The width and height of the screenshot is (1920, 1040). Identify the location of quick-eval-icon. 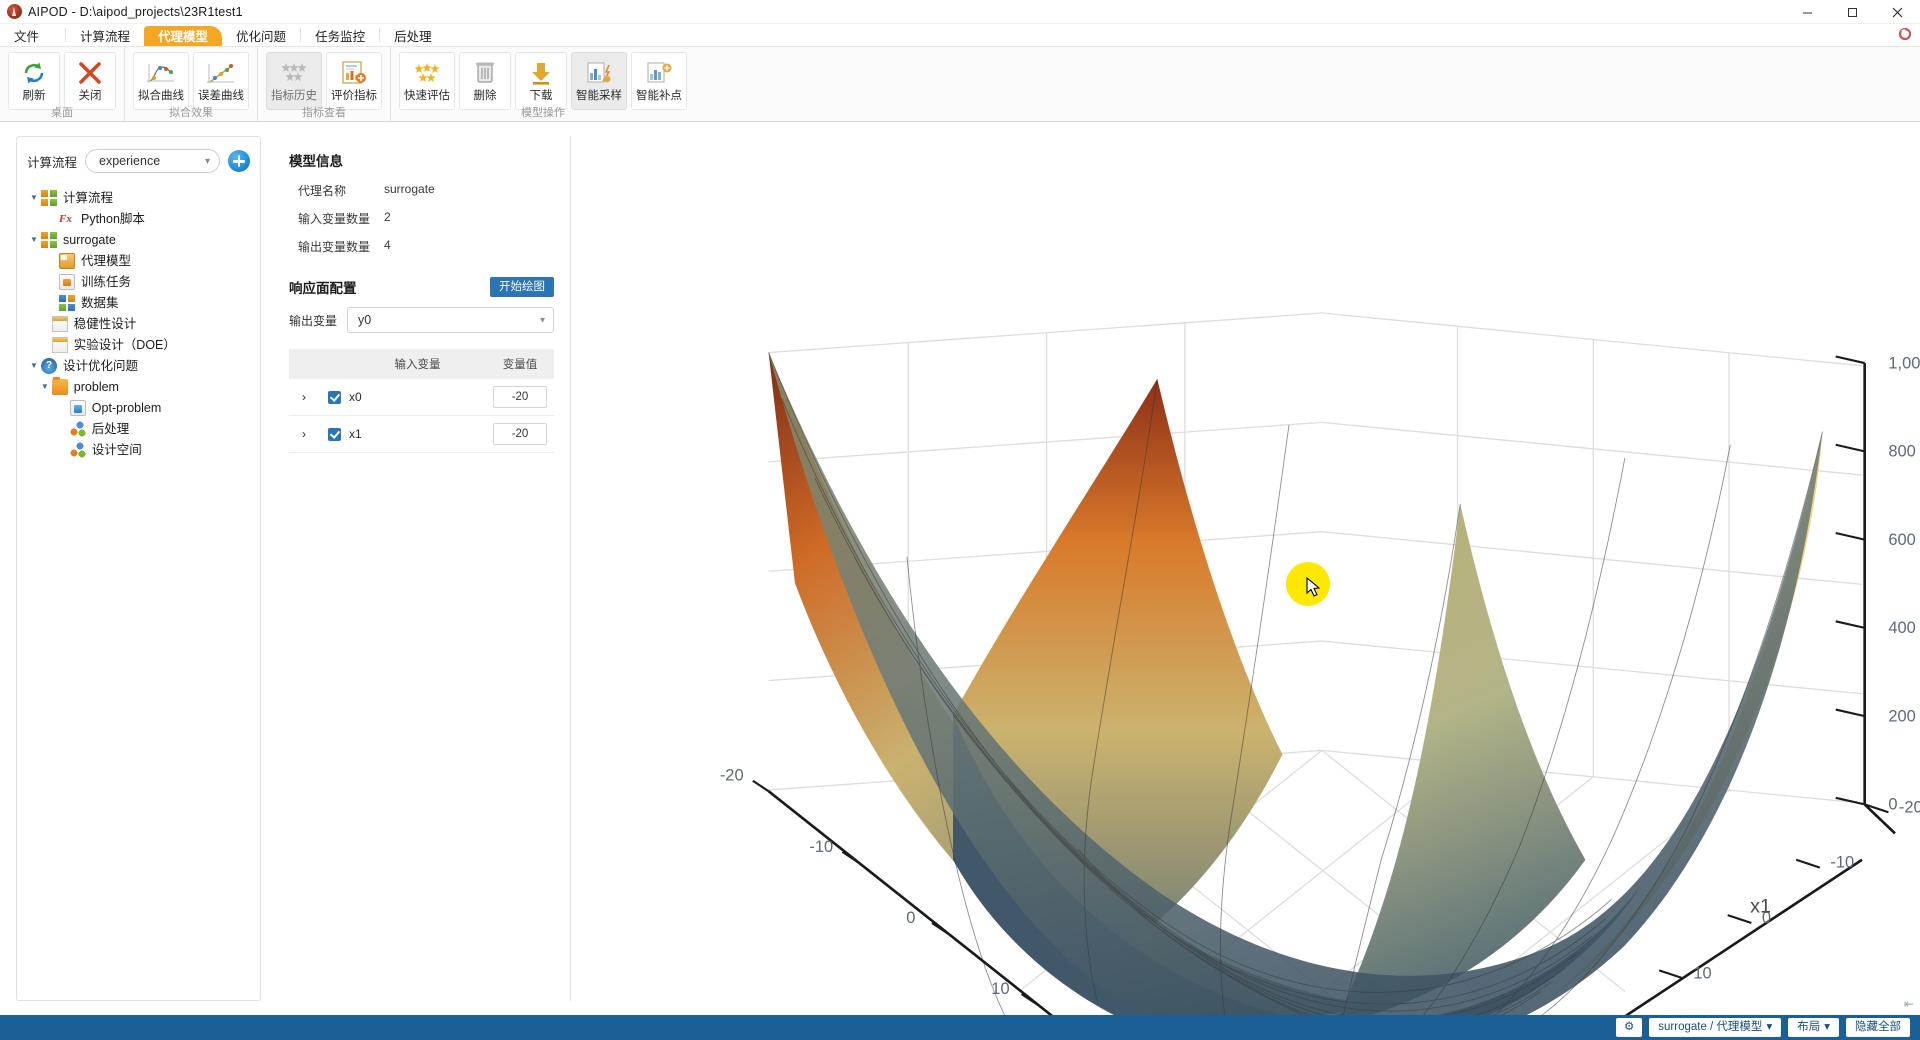
(427, 73).